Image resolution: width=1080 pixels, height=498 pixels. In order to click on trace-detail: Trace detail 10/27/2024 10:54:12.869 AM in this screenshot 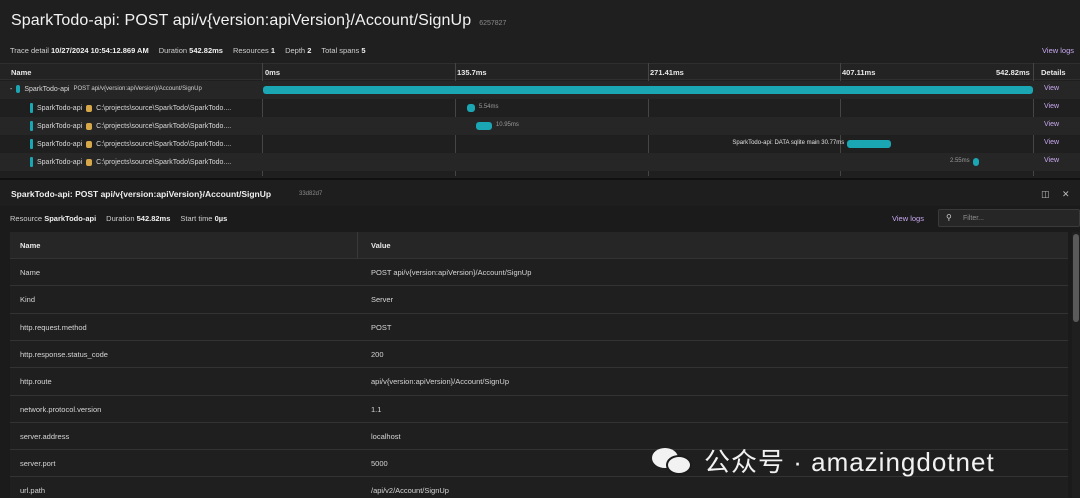, I will do `click(79, 50)`.